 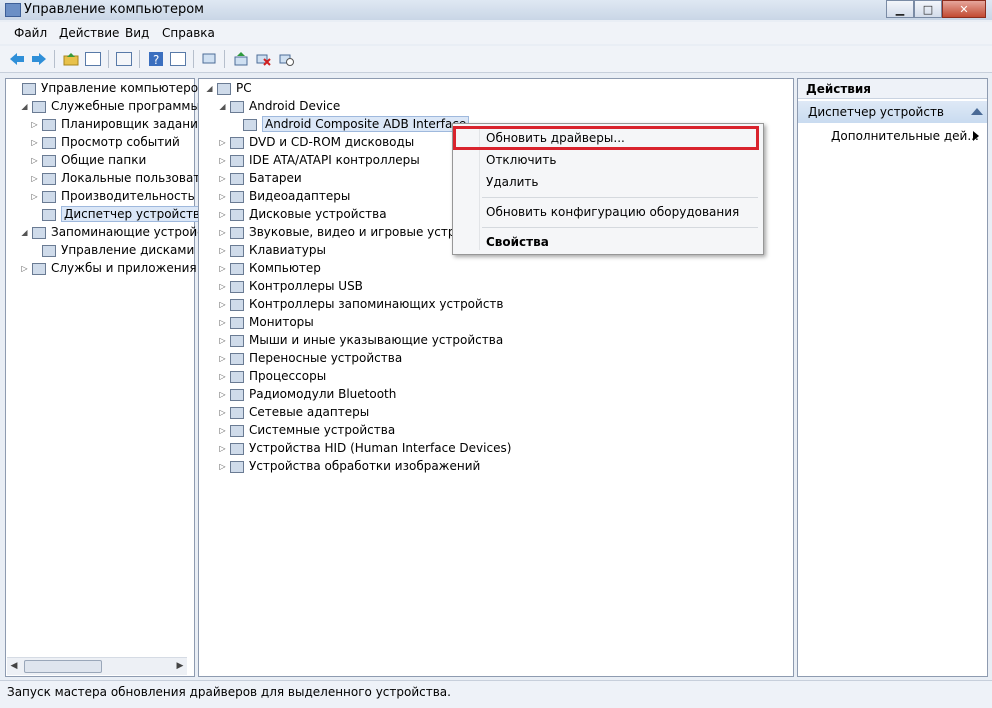 What do you see at coordinates (620, 197) in the screenshot?
I see `menu-separator` at bounding box center [620, 197].